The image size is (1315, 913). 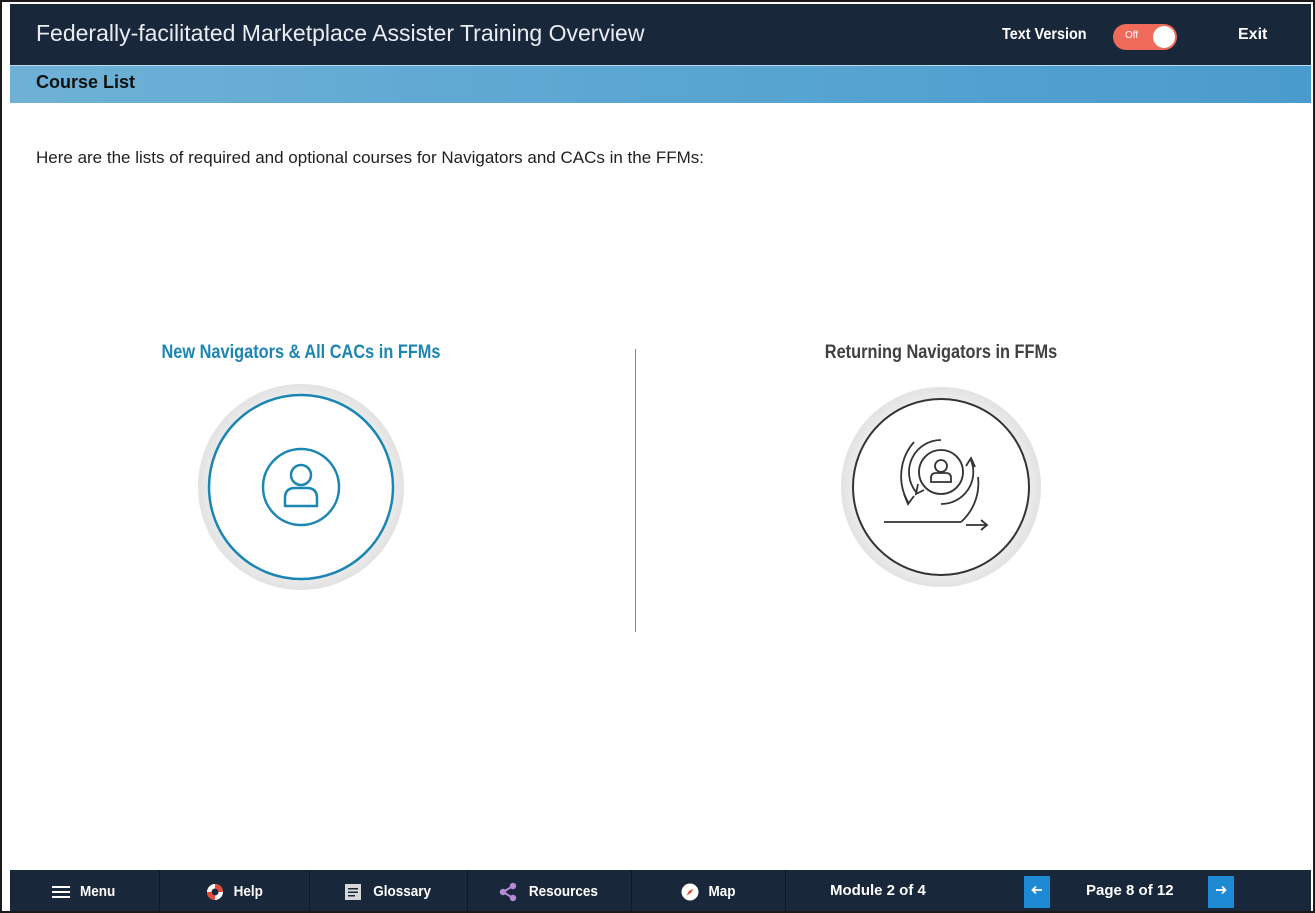 What do you see at coordinates (248, 891) in the screenshot?
I see `help-label: Help` at bounding box center [248, 891].